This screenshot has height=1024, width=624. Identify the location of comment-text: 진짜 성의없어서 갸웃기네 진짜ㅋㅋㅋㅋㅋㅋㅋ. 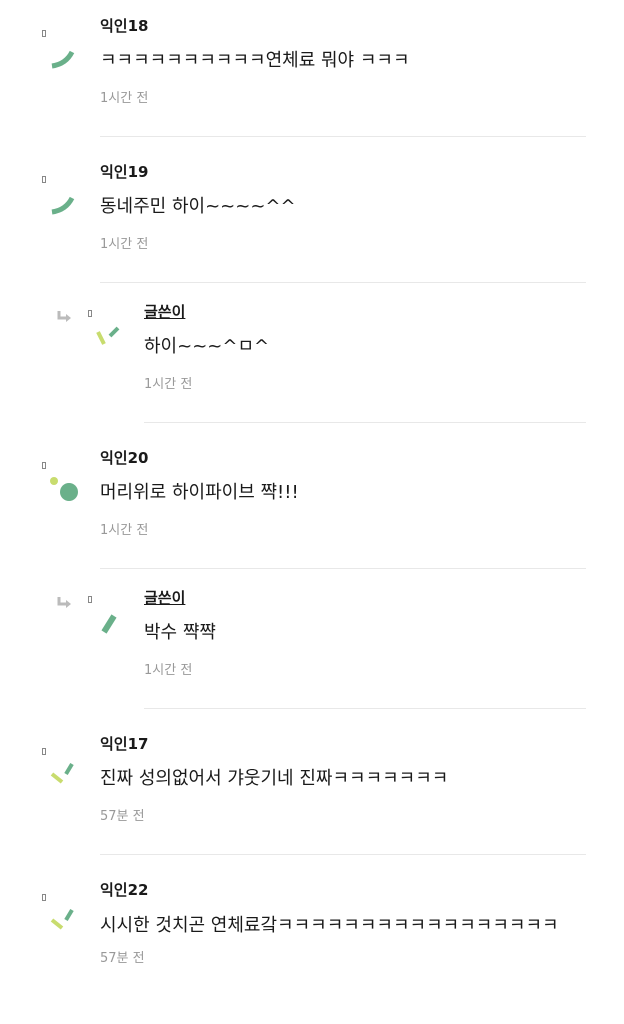
(274, 778).